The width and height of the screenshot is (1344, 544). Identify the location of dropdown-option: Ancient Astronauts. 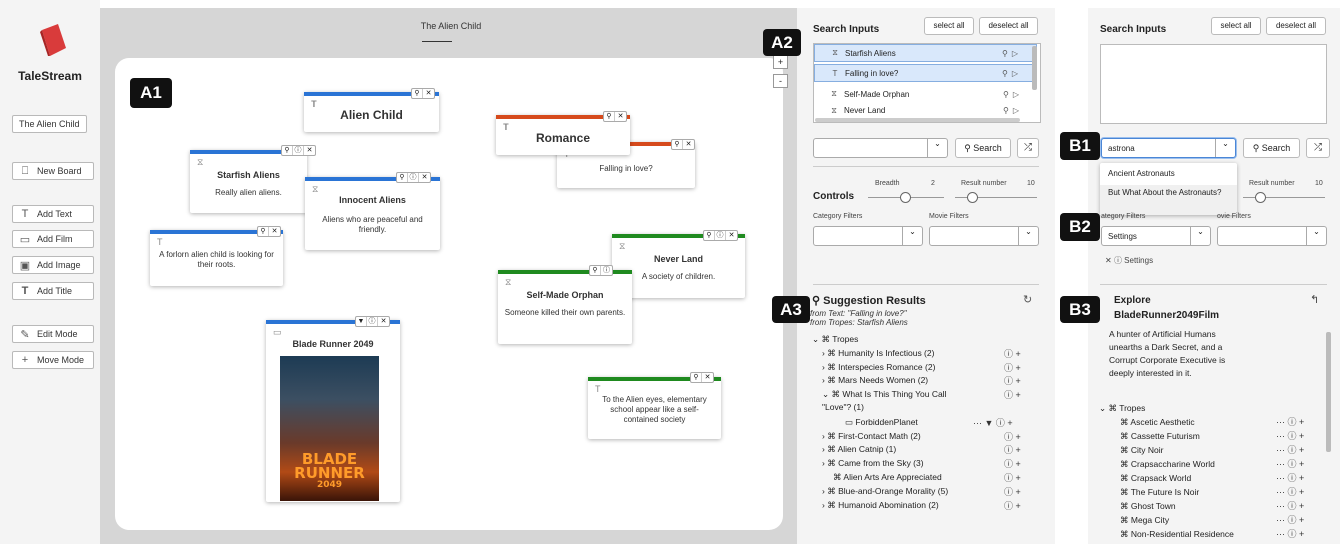
(1141, 173).